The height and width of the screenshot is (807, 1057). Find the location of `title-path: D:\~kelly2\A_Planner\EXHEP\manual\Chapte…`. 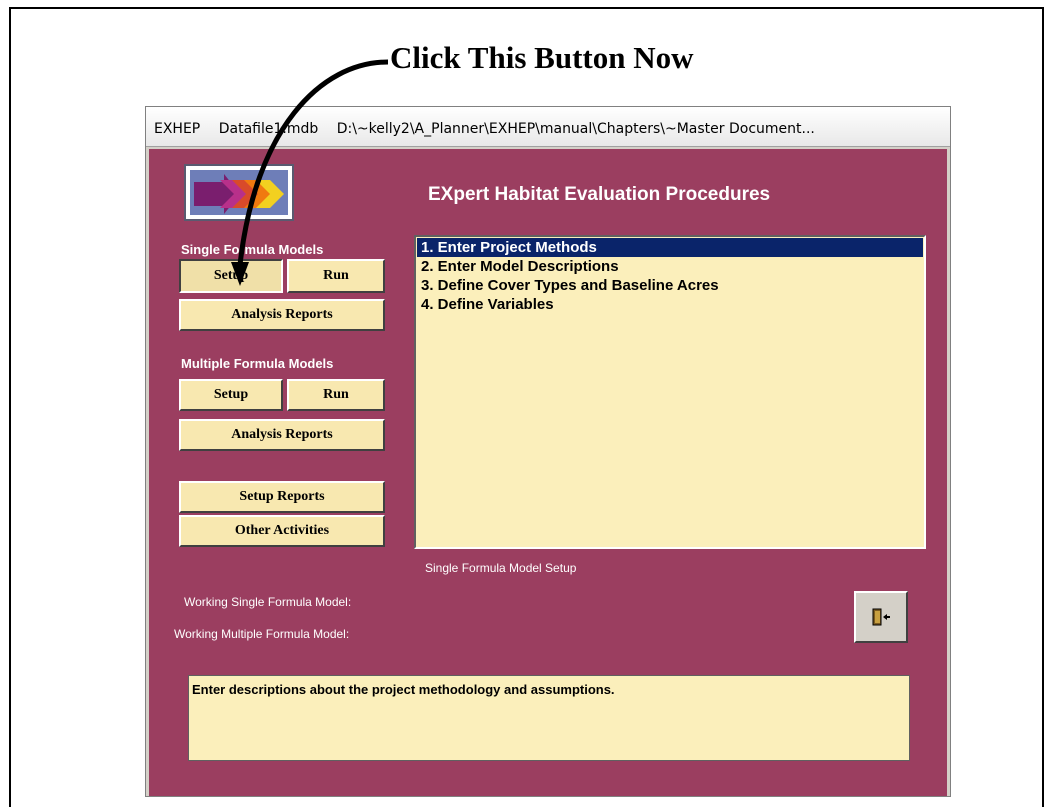

title-path: D:\~kelly2\A_Planner\EXHEP\manual\Chapte… is located at coordinates (575, 129).